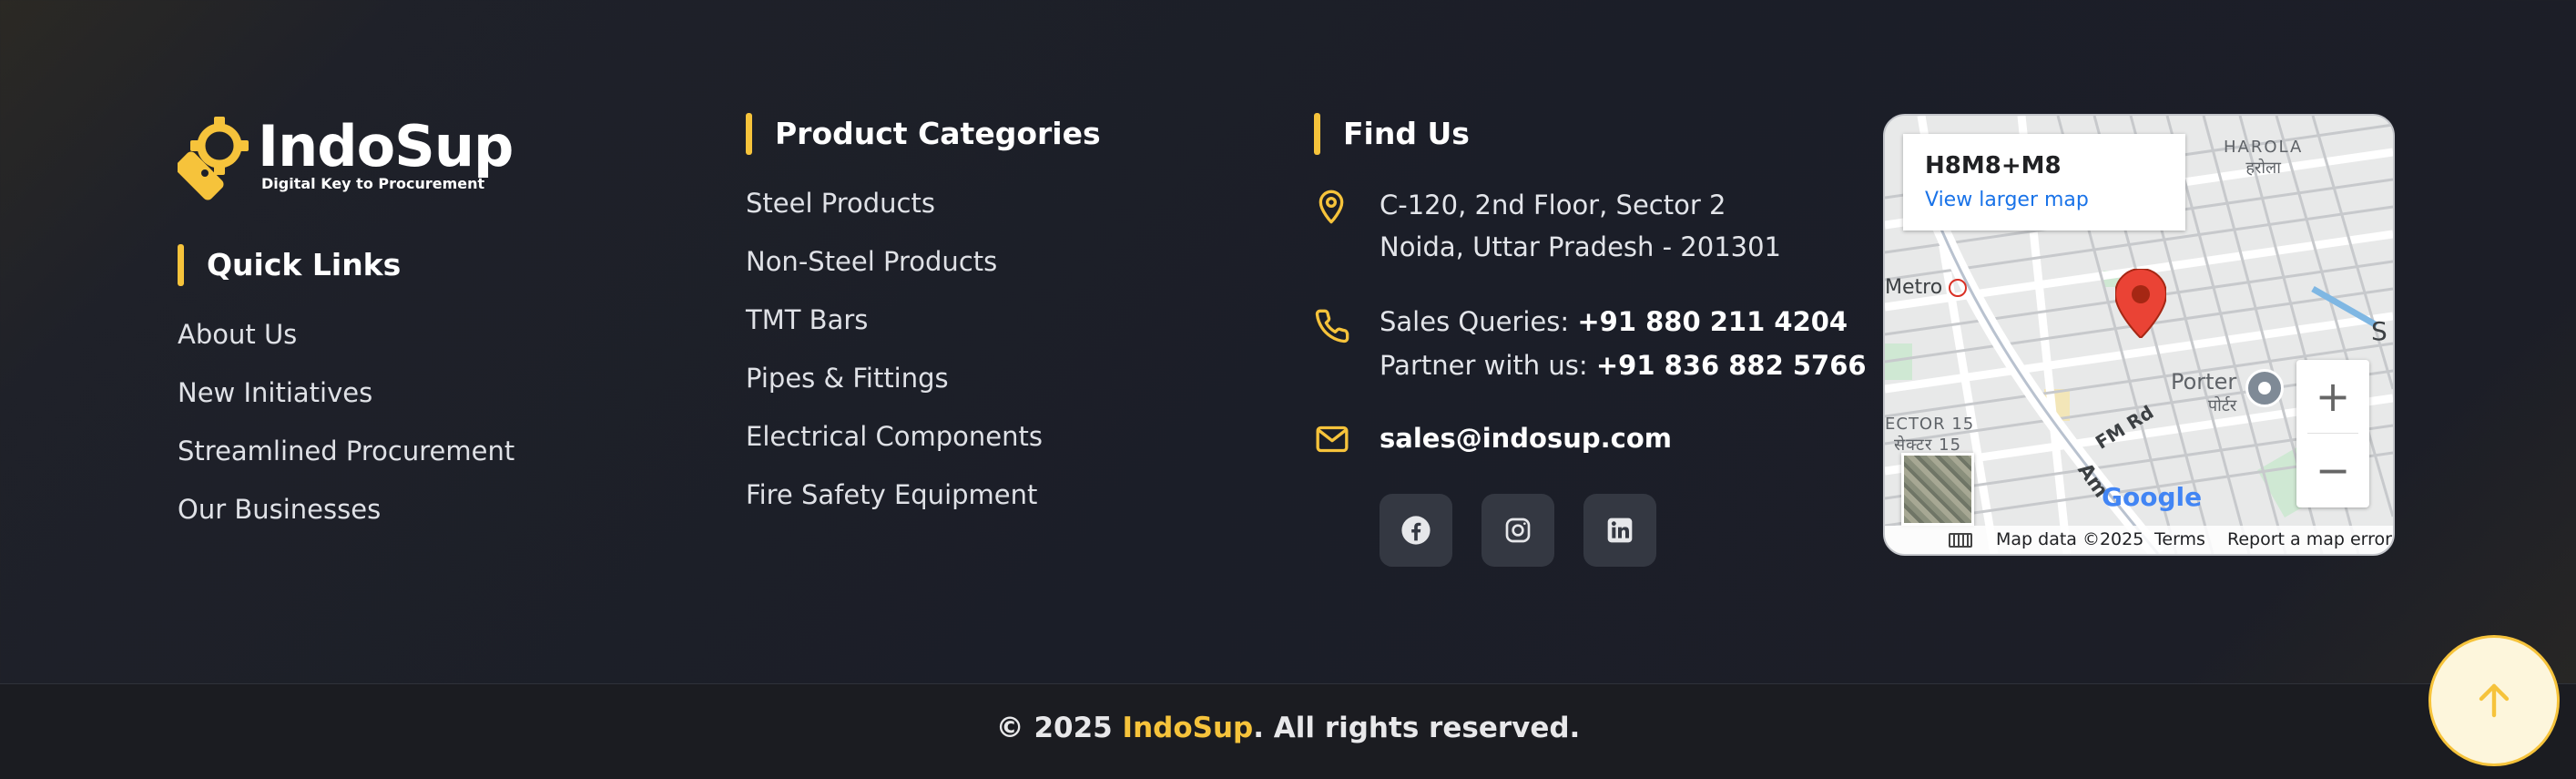  I want to click on sales-queries-label: Sales Queries:, so click(1479, 321).